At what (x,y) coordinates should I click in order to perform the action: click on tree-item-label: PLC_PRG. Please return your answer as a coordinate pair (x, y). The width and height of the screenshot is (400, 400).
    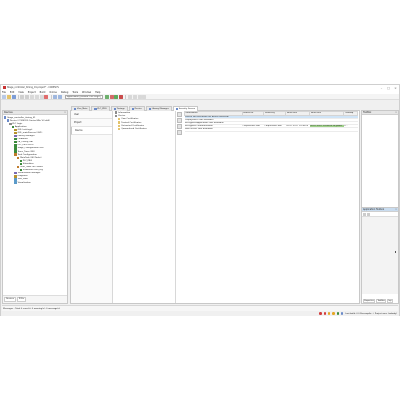
    Looking at the image, I should click on (27, 160).